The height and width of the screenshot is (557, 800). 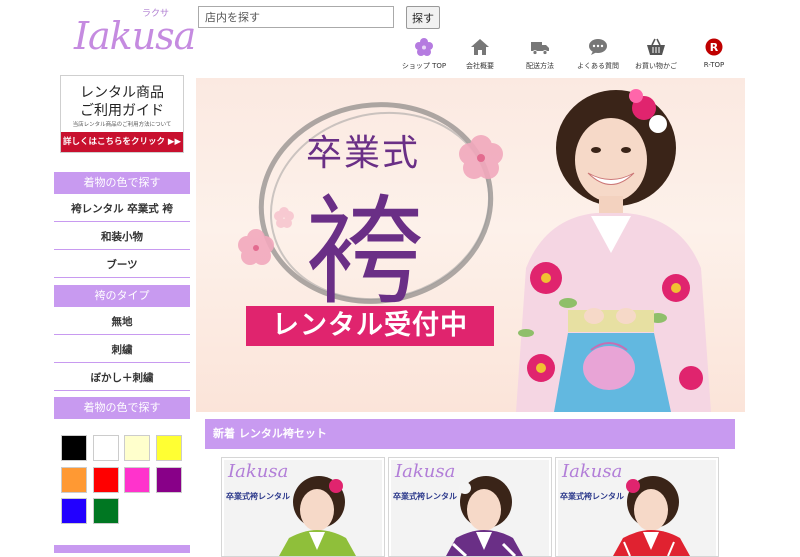 What do you see at coordinates (480, 47) in the screenshot?
I see `home-icon` at bounding box center [480, 47].